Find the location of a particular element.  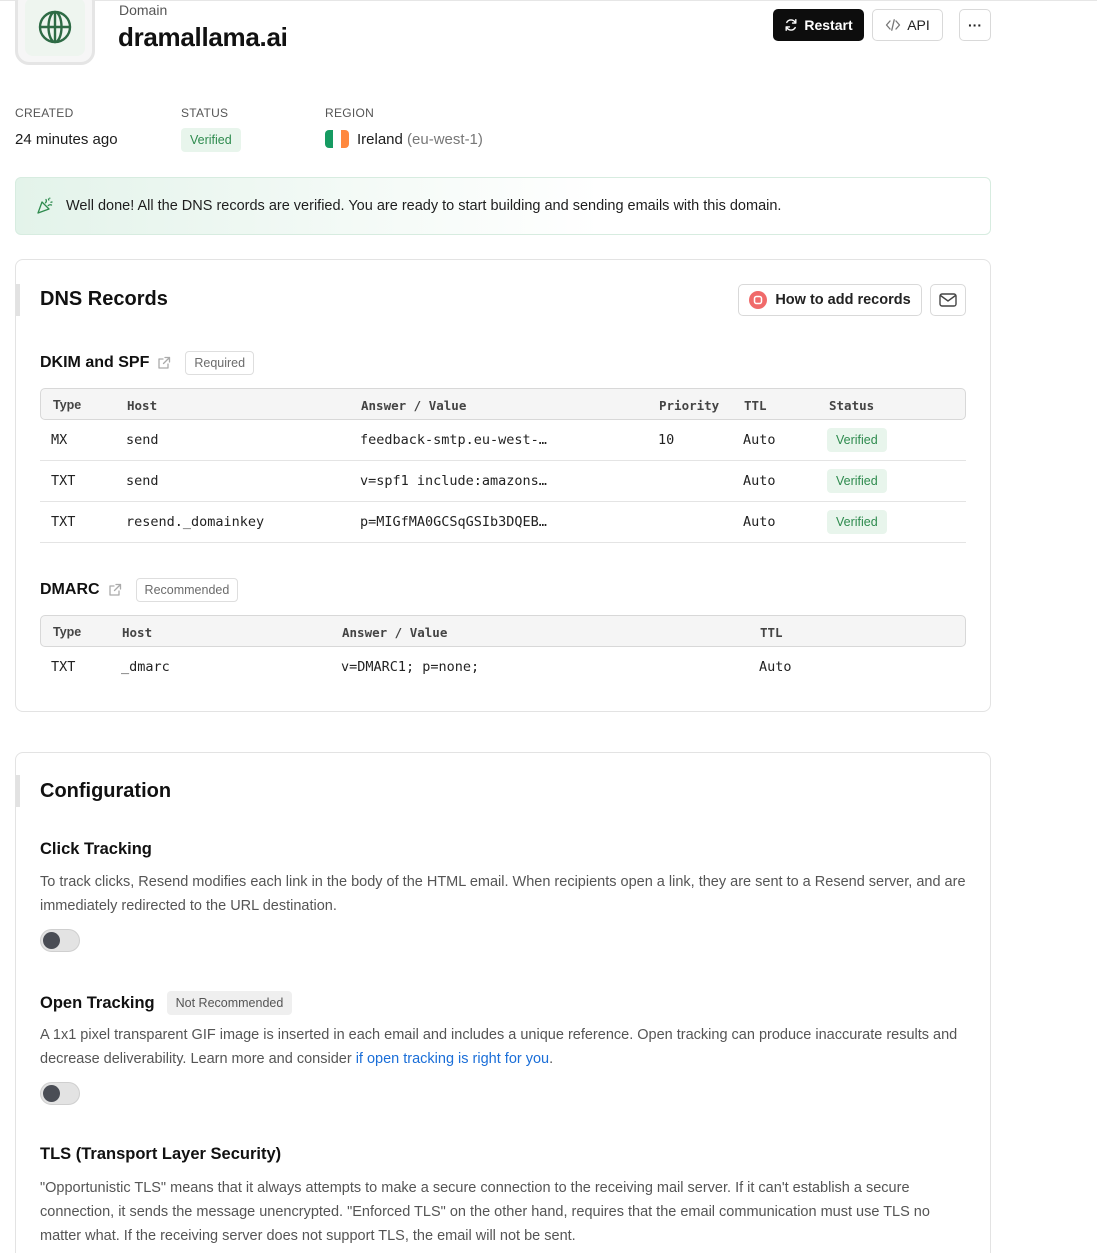

code-icon is located at coordinates (893, 25).